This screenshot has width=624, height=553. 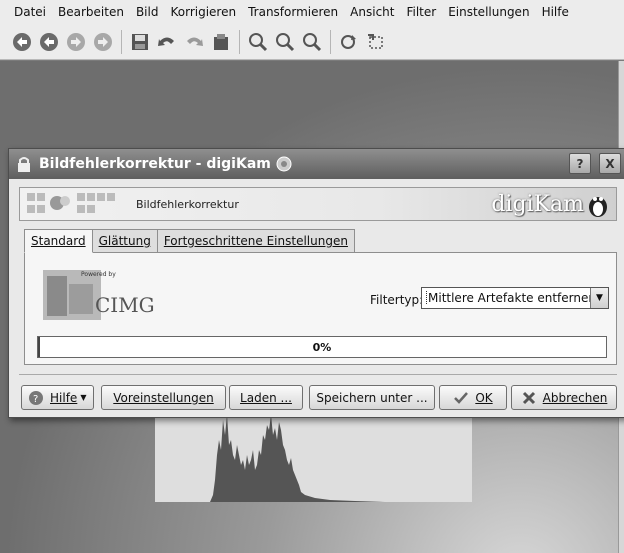 I want to click on cimg-text: CIMG, so click(x=125, y=305).